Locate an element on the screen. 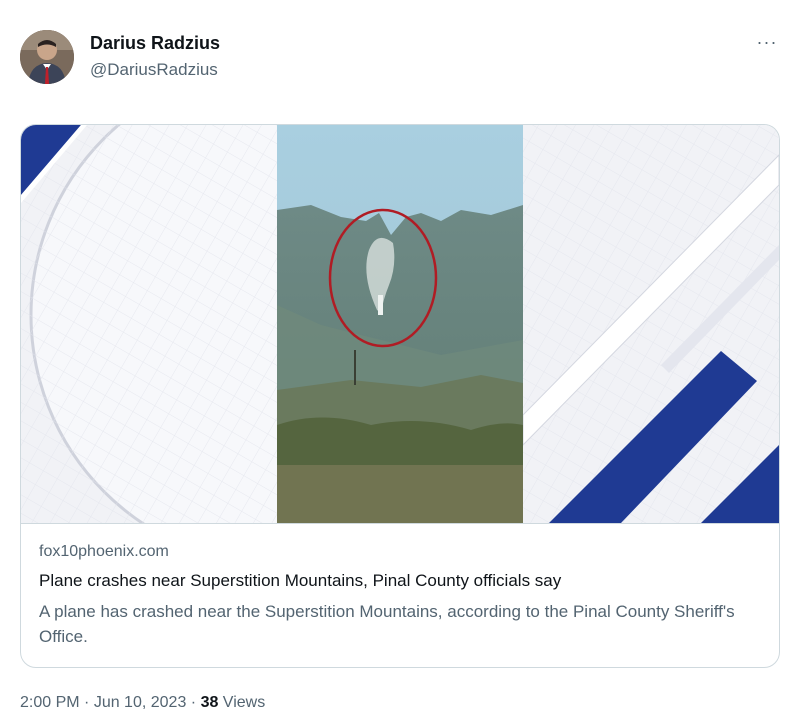 This screenshot has width=800, height=726. views-label: Views is located at coordinates (242, 702).